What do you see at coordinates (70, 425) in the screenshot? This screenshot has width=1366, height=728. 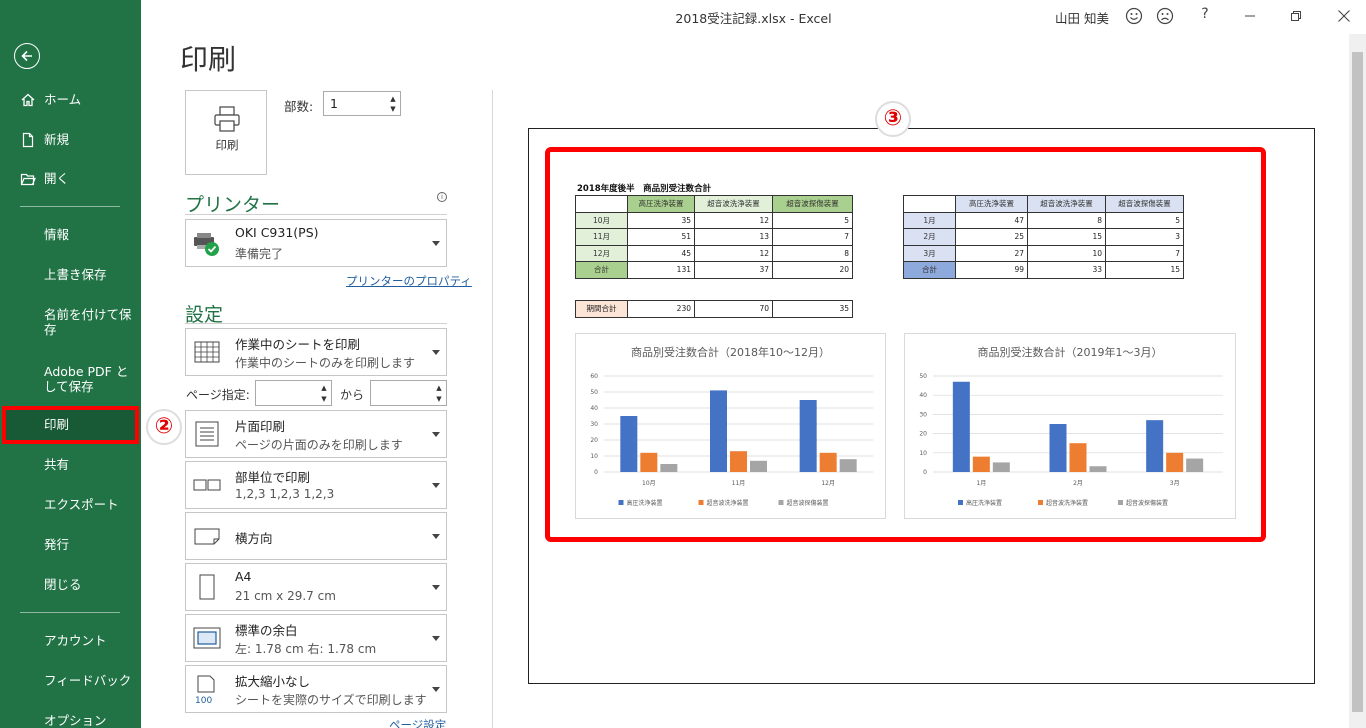 I see `sidebar-item-print: 印刷` at bounding box center [70, 425].